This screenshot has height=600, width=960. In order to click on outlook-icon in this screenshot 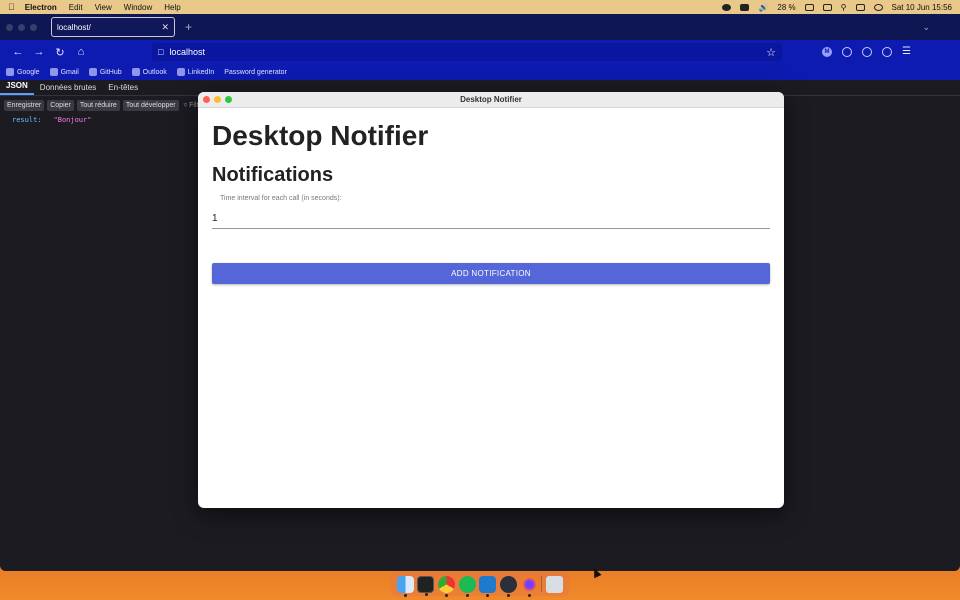, I will do `click(135, 72)`.